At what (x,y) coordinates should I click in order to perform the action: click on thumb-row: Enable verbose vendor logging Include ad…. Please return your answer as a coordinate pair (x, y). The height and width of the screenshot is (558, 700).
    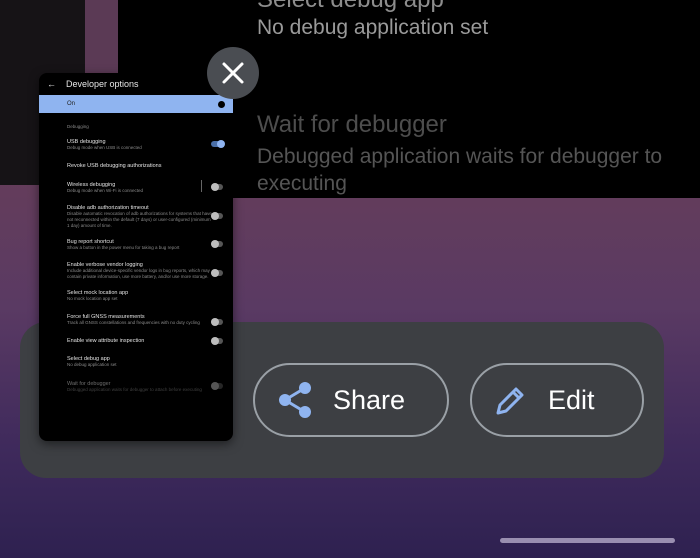
    Looking at the image, I should click on (136, 271).